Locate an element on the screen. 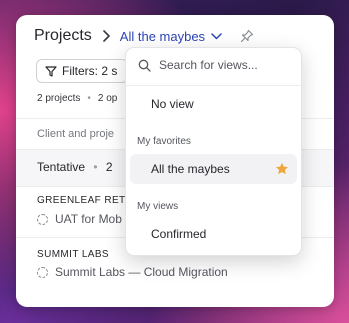 Image resolution: width=349 pixels, height=323 pixels. summary-row: 2 projects • 2 op is located at coordinates (77, 98).